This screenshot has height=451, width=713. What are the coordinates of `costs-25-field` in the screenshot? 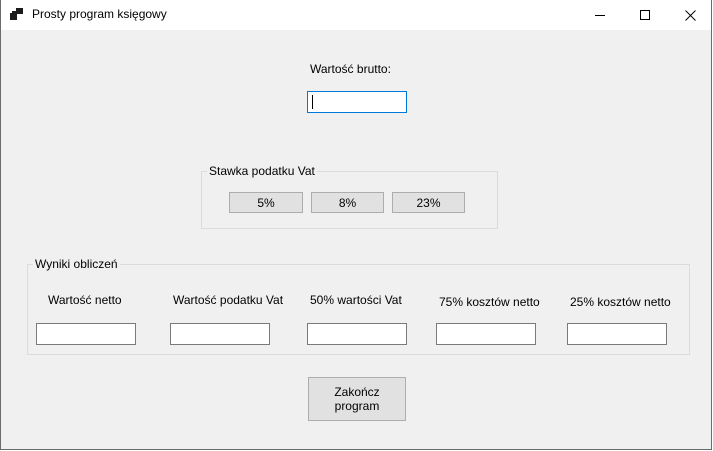 It's located at (617, 334).